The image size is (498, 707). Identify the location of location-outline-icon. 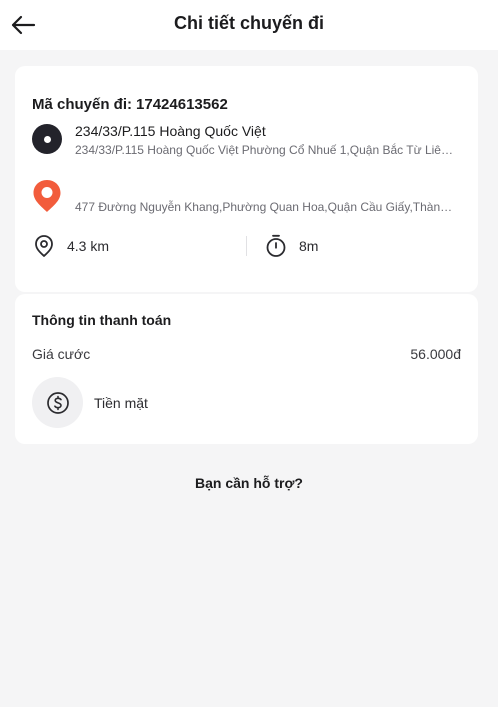
(44, 246).